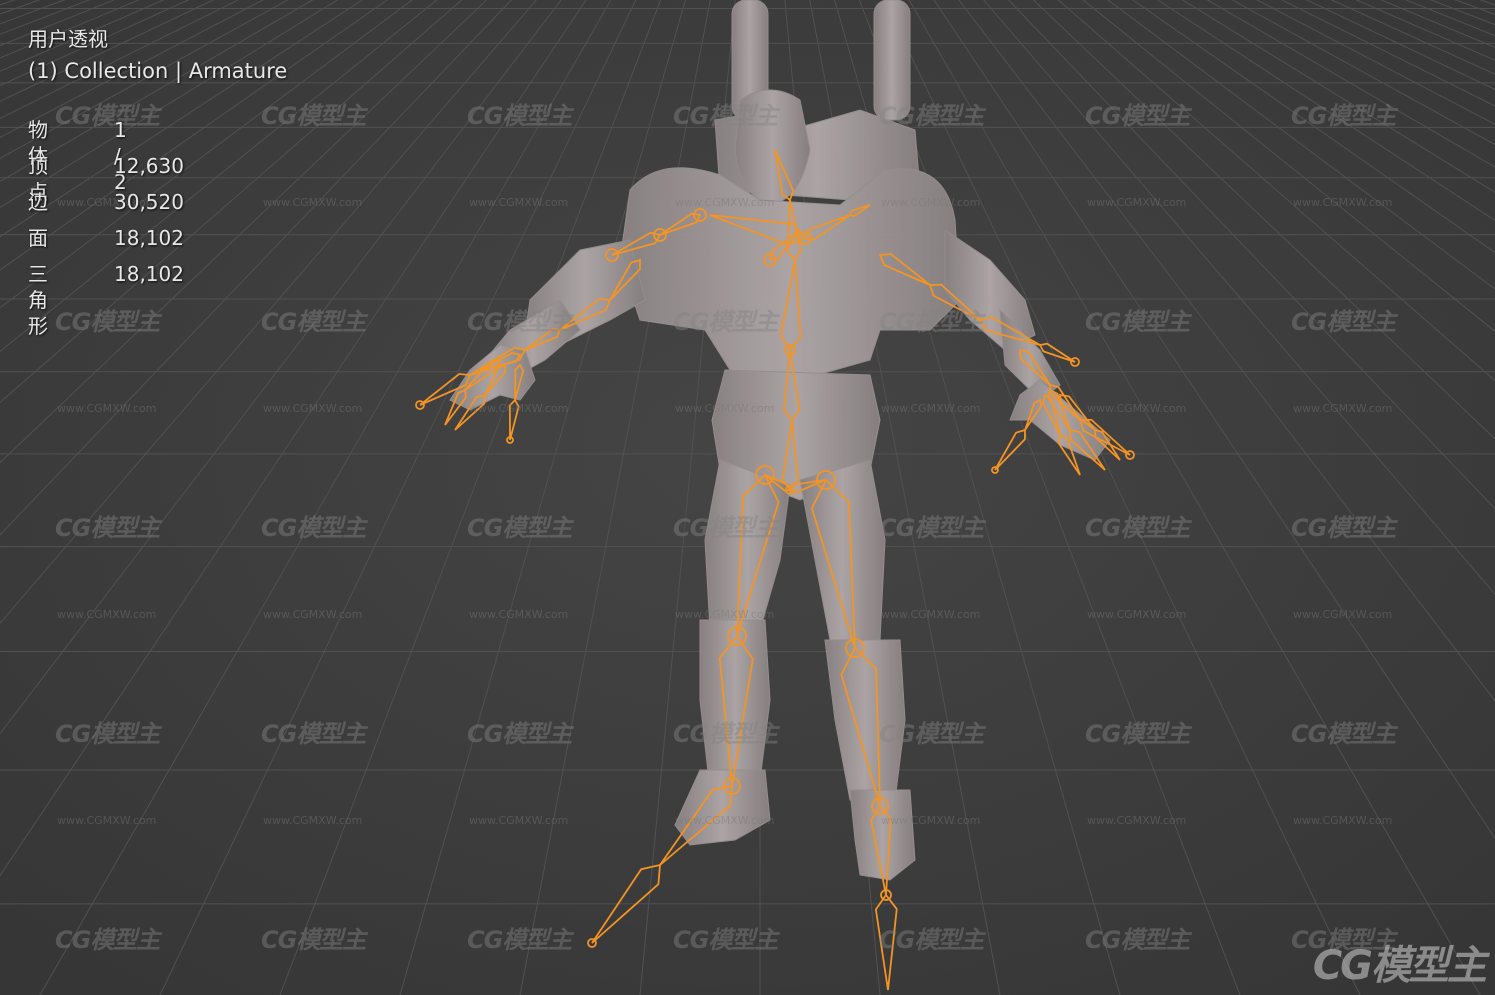 The width and height of the screenshot is (1495, 995). I want to click on view-name-label: 用户透视, so click(68, 39).